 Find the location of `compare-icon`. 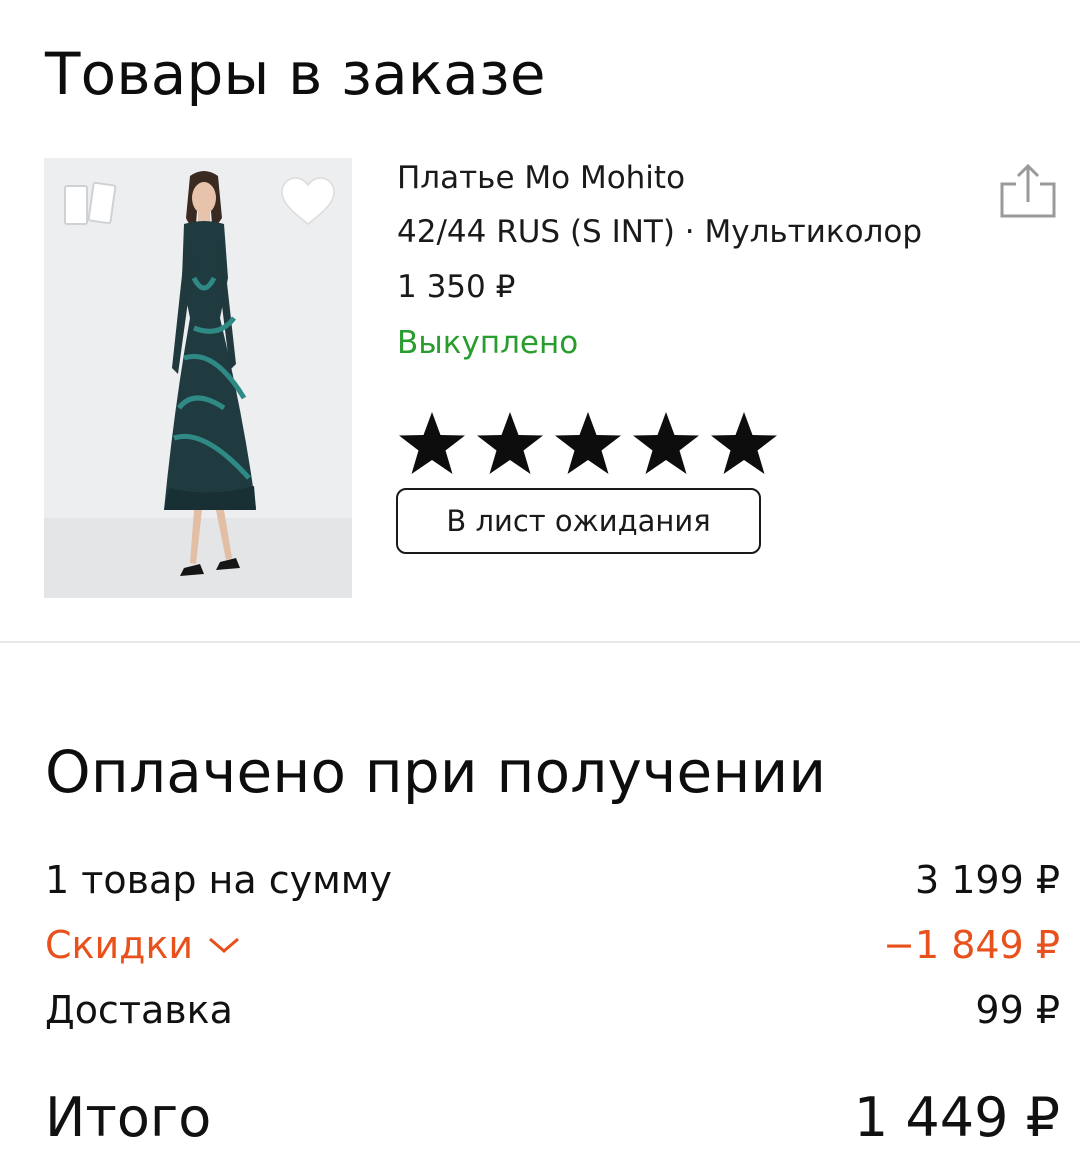

compare-icon is located at coordinates (90, 205).